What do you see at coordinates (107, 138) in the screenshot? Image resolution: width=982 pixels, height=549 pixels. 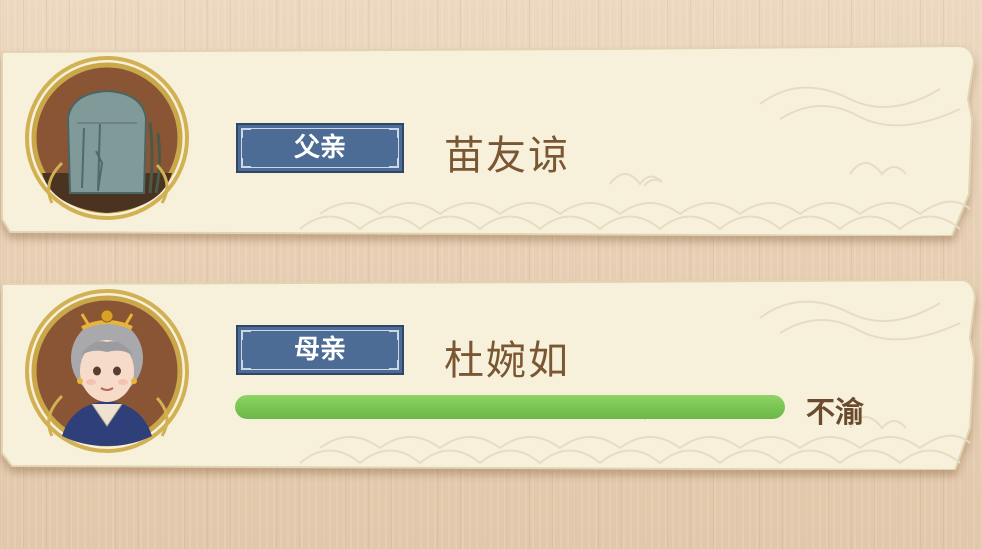 I see `tombstone-icon` at bounding box center [107, 138].